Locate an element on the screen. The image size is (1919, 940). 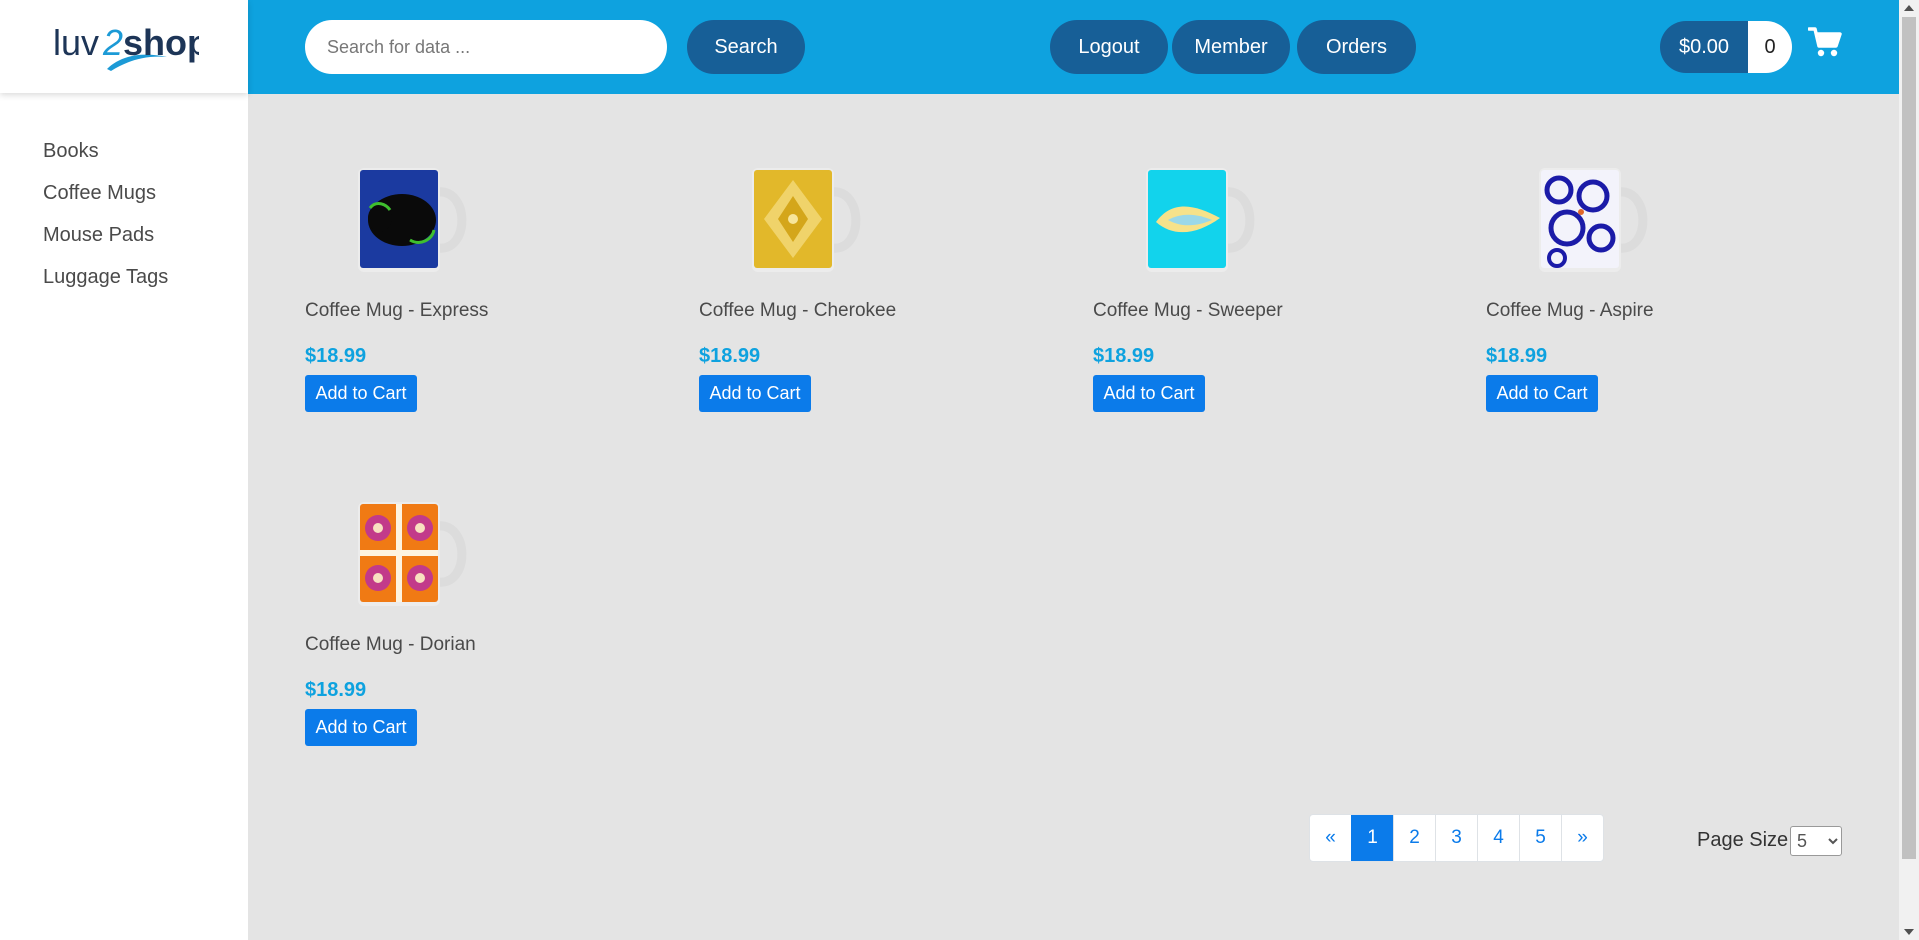
product-card: Coffee Mug - Cherokee $18.99 Add to Cart is located at coordinates (849, 286).